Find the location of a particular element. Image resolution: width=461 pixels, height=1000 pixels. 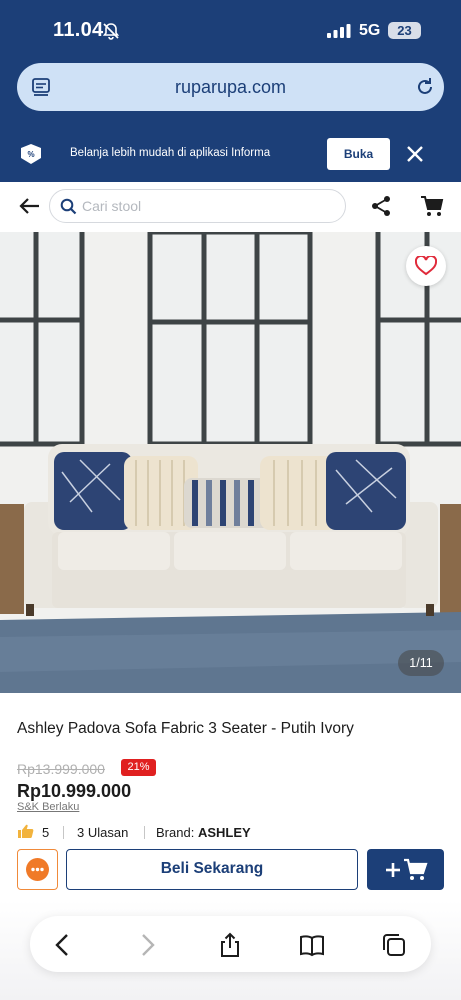

open-app-button: Buka is located at coordinates (358, 154).